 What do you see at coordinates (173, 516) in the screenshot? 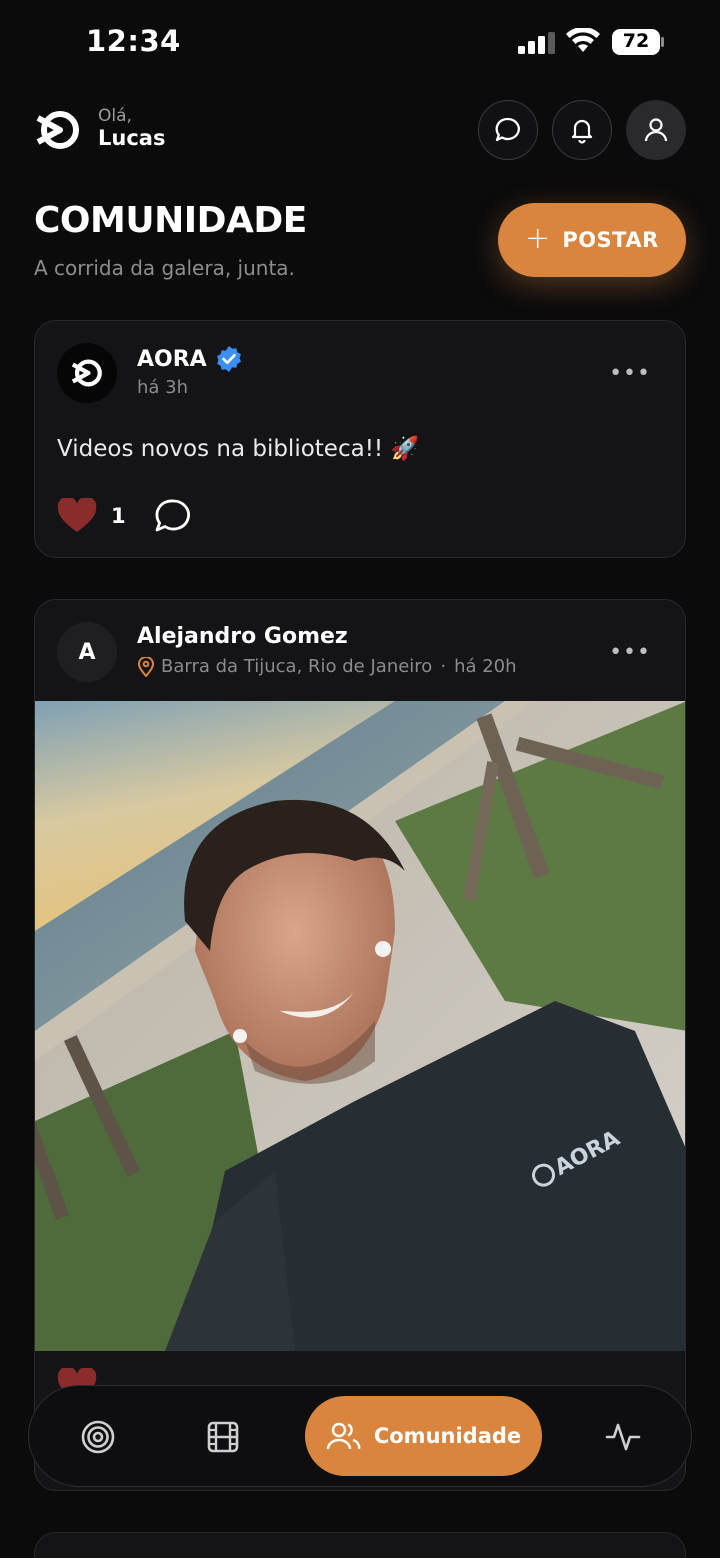
I see `comment-button` at bounding box center [173, 516].